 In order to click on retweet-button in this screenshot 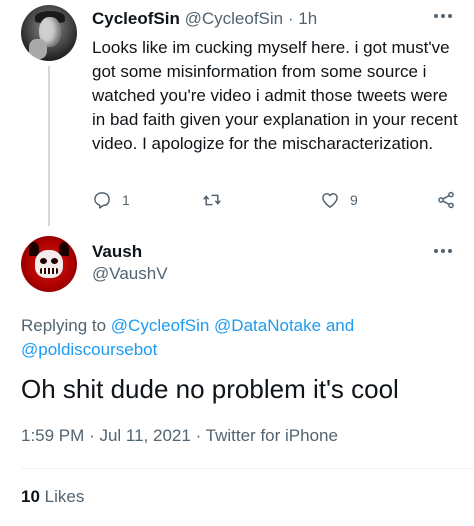, I will do `click(212, 200)`.